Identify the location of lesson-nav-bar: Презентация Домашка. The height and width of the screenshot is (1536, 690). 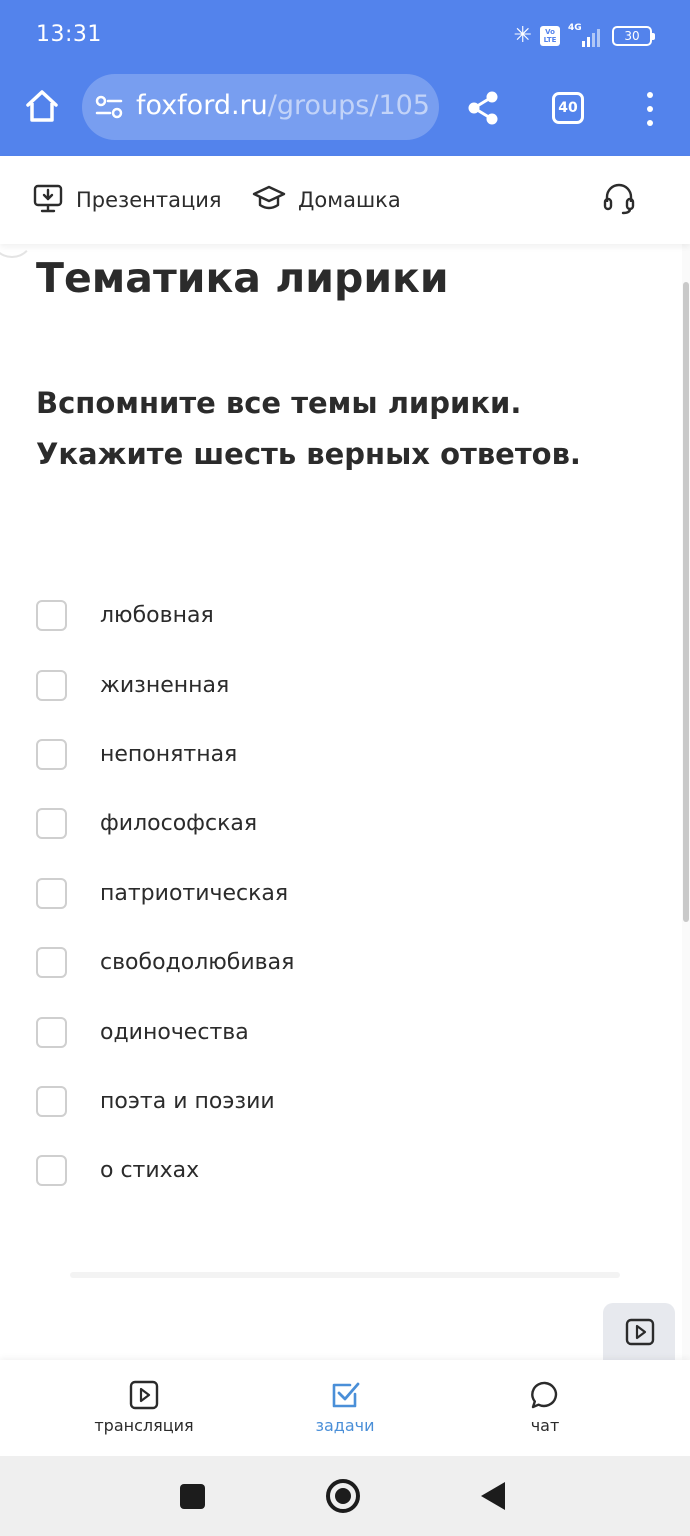
(345, 200).